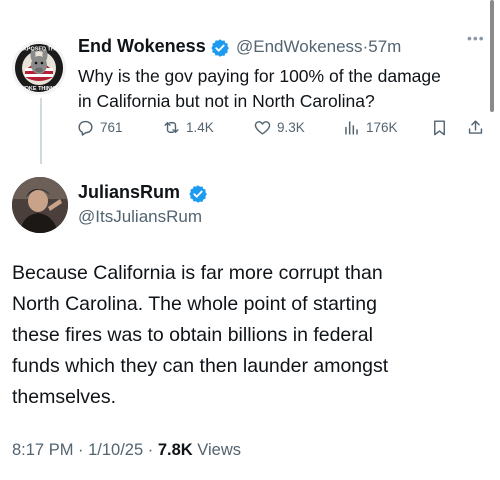 This screenshot has width=500, height=480. I want to click on analytics-icon, so click(351, 128).